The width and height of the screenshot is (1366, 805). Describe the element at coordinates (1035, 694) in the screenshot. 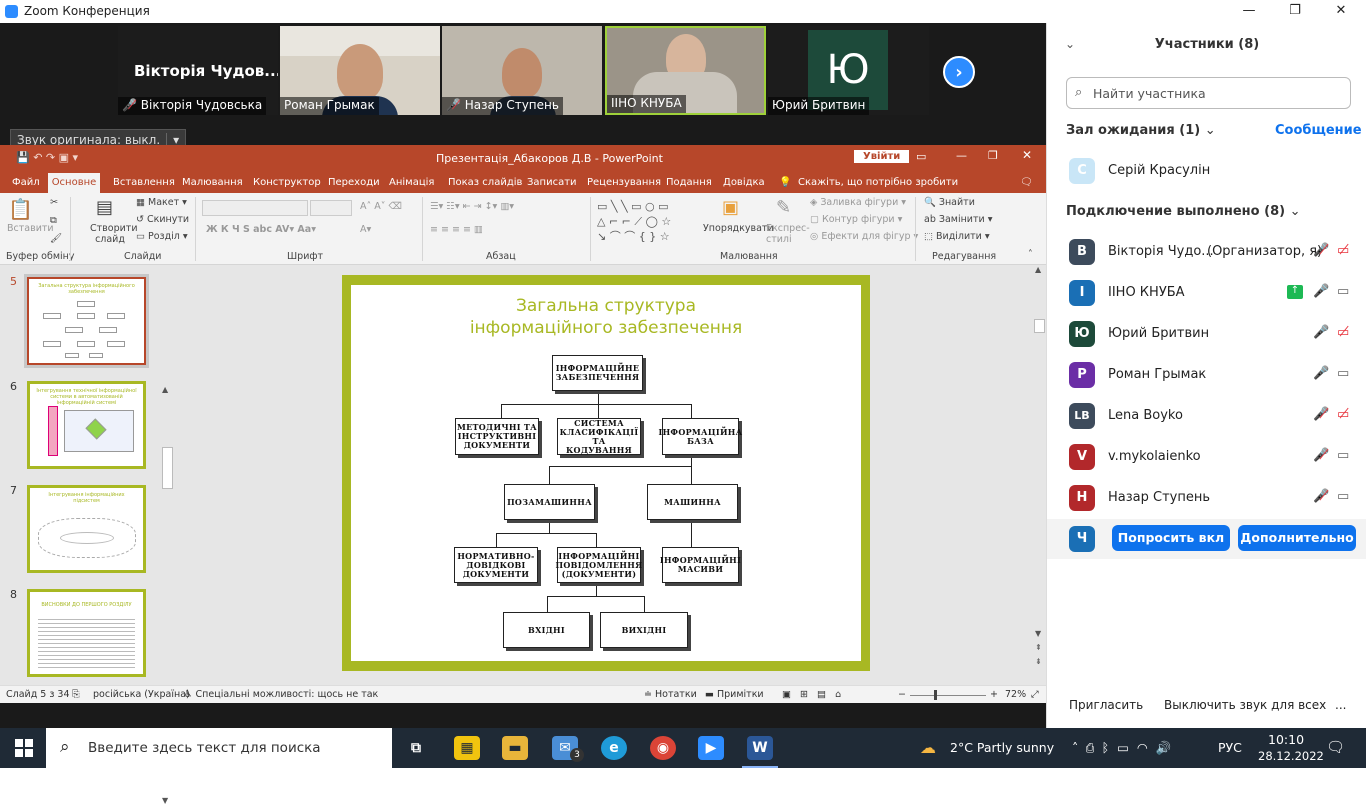

I see `fit-slide-icon: ⤢` at that location.